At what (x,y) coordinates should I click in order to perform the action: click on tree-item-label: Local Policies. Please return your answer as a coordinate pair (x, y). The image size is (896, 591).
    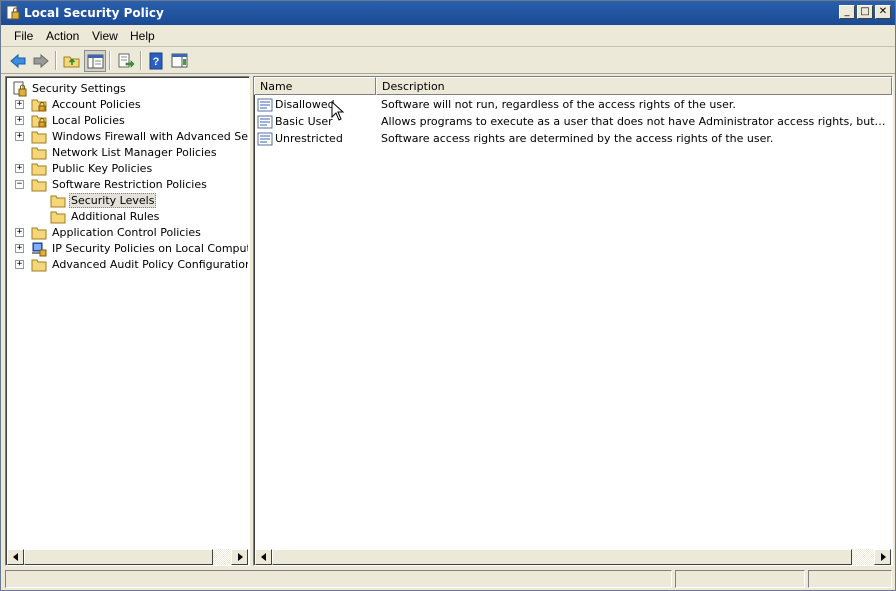
    Looking at the image, I should click on (88, 120).